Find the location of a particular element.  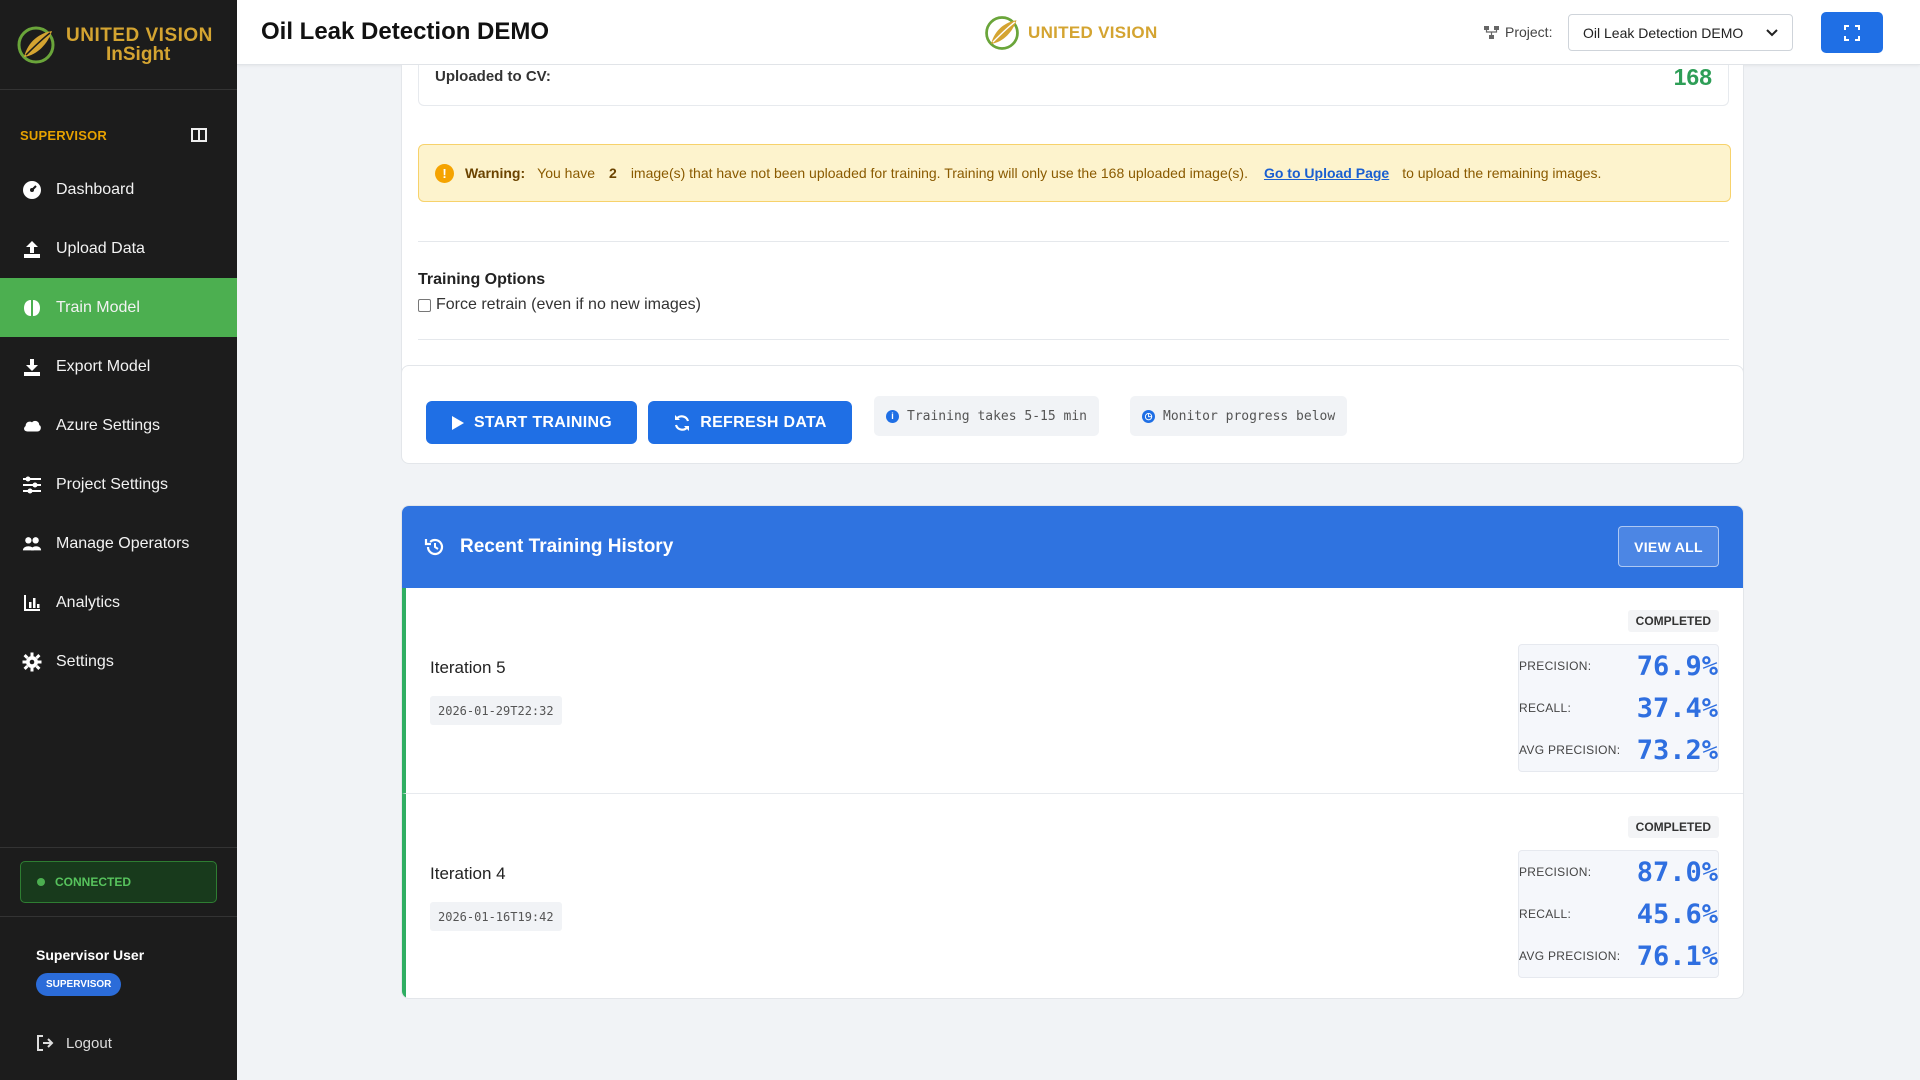

start-training-button: START TRAINING is located at coordinates (531, 422).